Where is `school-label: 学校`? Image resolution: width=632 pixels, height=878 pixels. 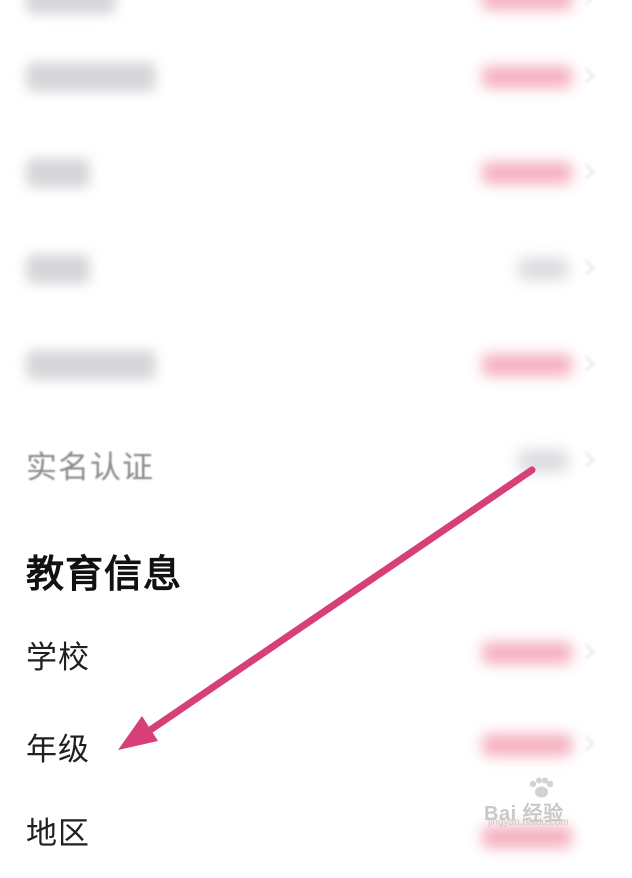 school-label: 学校 is located at coordinates (58, 658).